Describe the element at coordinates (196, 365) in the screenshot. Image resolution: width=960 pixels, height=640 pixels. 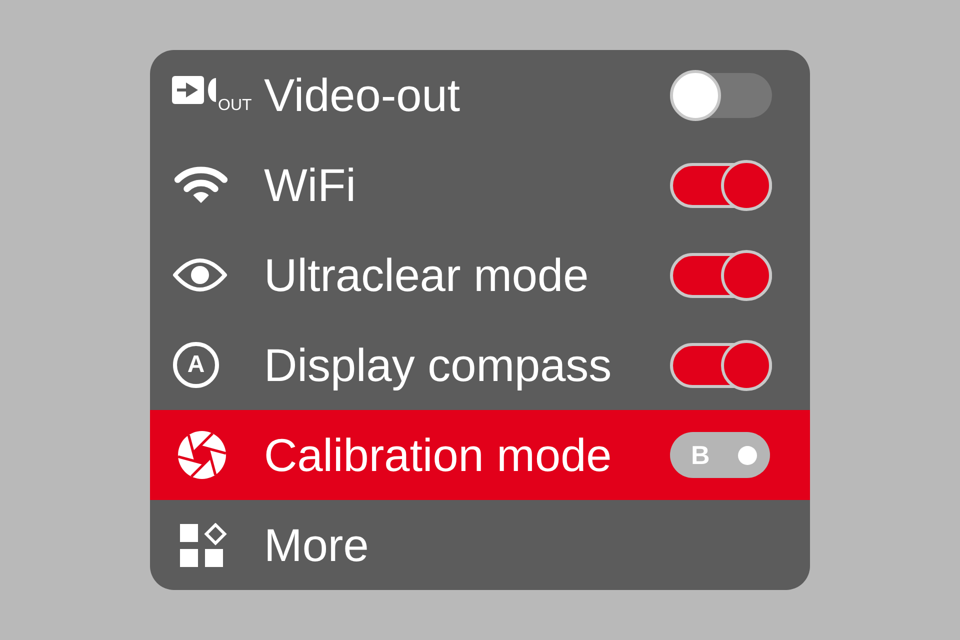
I see `letter-circle-icon: A` at that location.